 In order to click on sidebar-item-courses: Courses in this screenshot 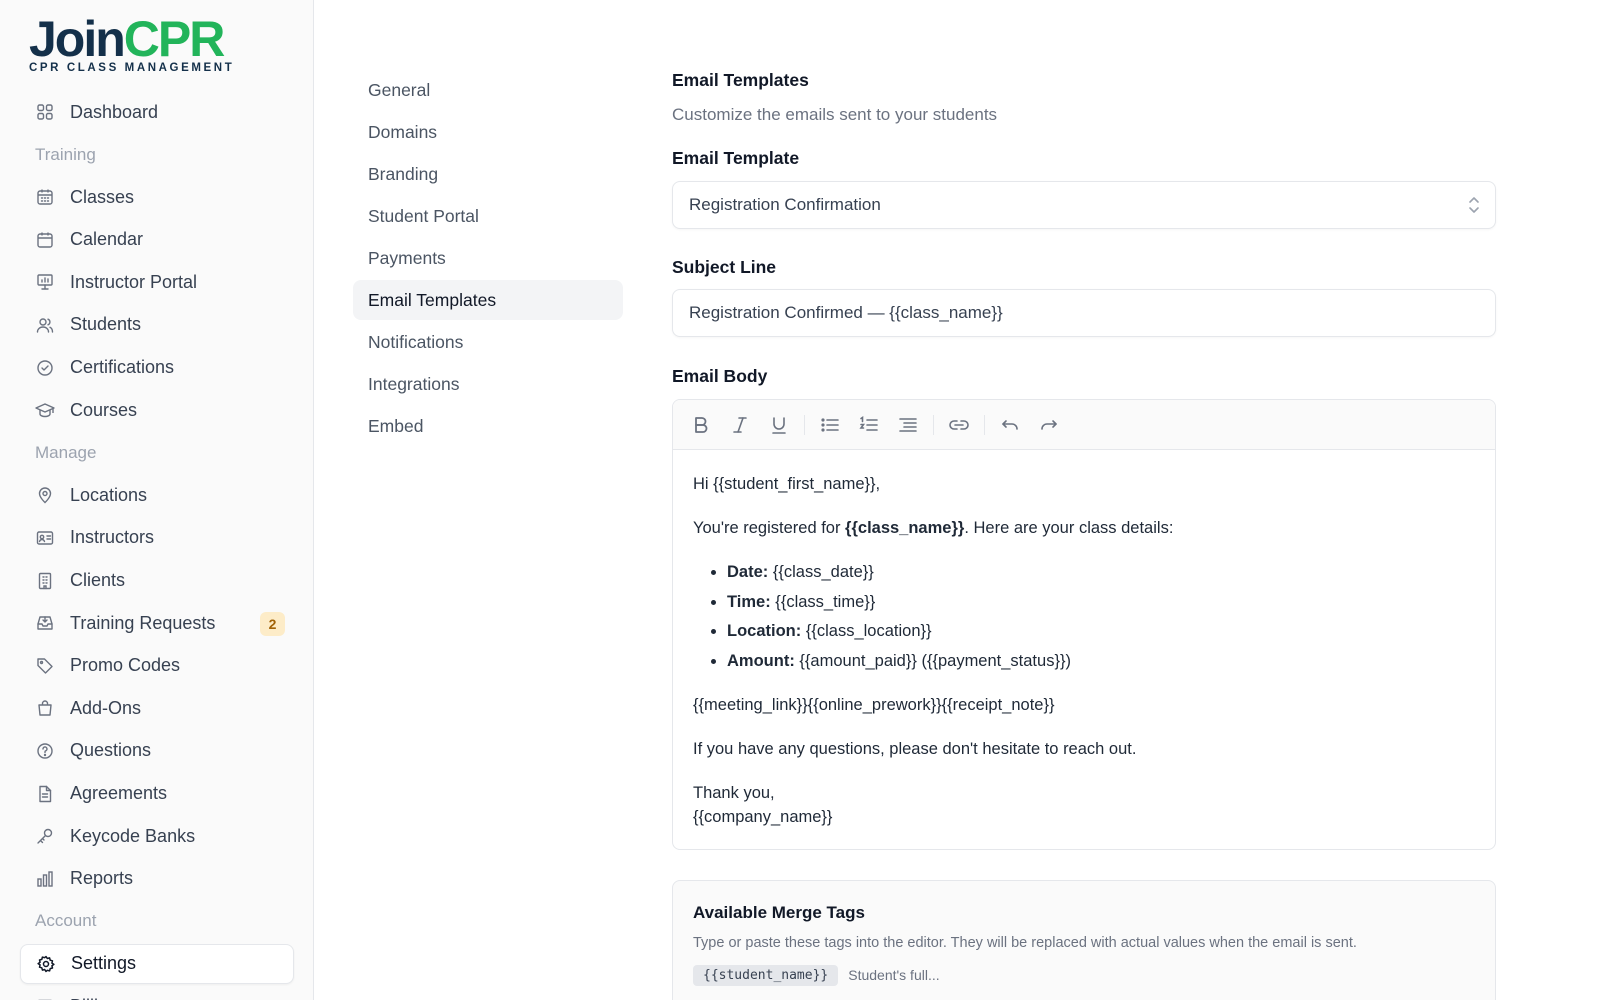, I will do `click(157, 410)`.